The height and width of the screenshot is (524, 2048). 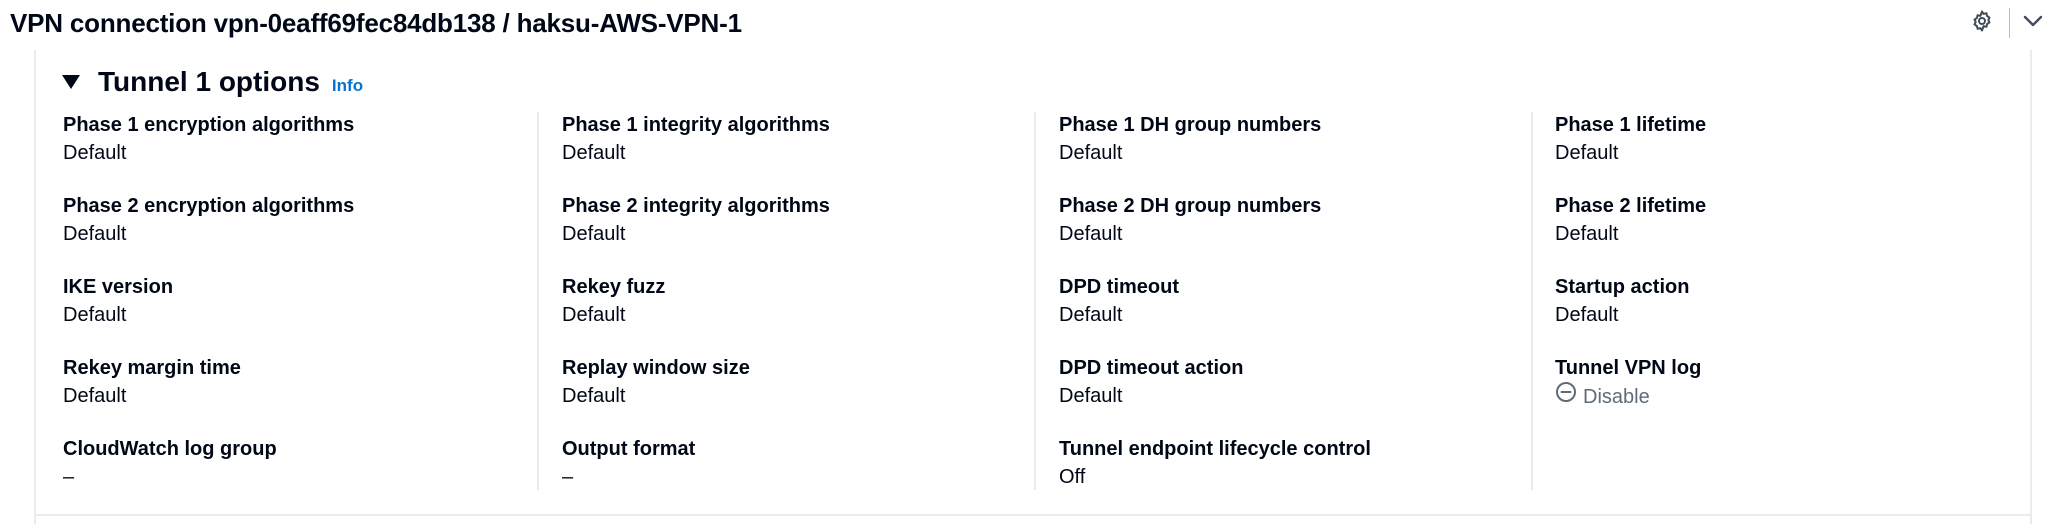 What do you see at coordinates (696, 125) in the screenshot?
I see `field-label: Phase 1 integrity algorithms` at bounding box center [696, 125].